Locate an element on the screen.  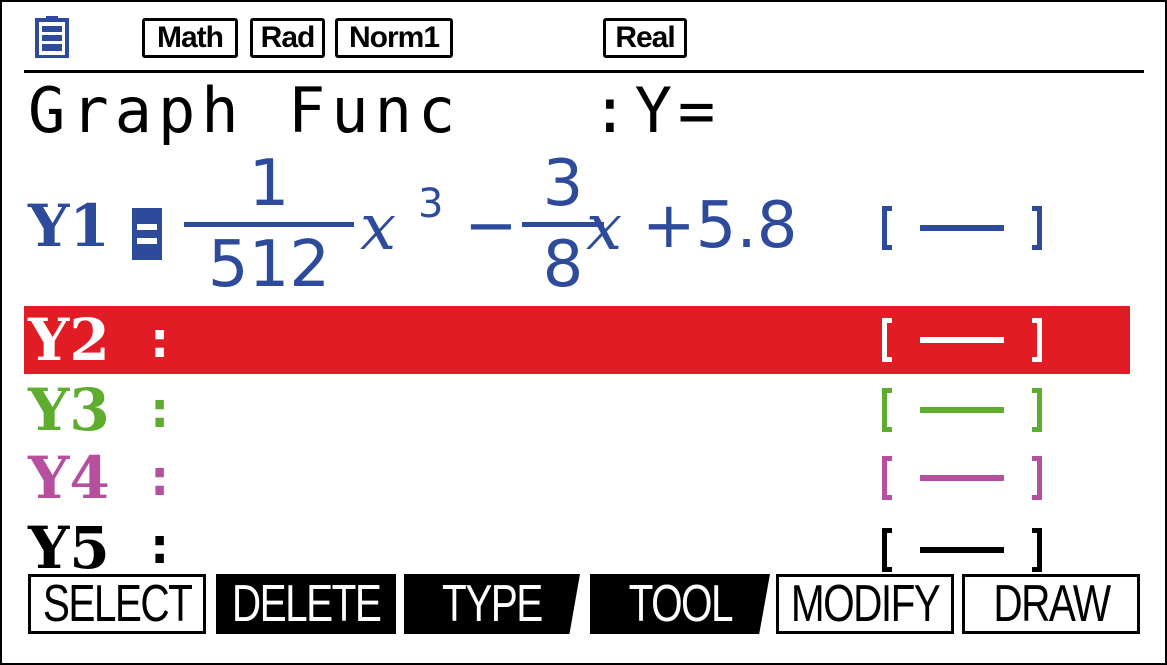
function-row-y3: Y3 : is located at coordinates (577, 410).